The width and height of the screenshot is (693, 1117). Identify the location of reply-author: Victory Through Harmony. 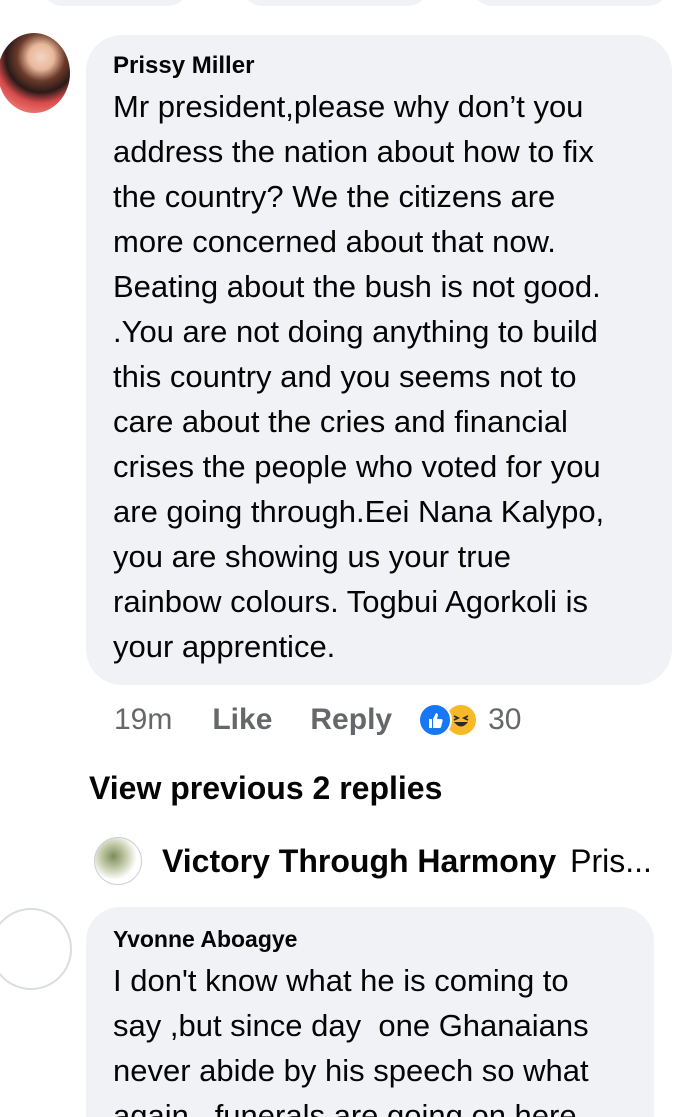
(359, 861).